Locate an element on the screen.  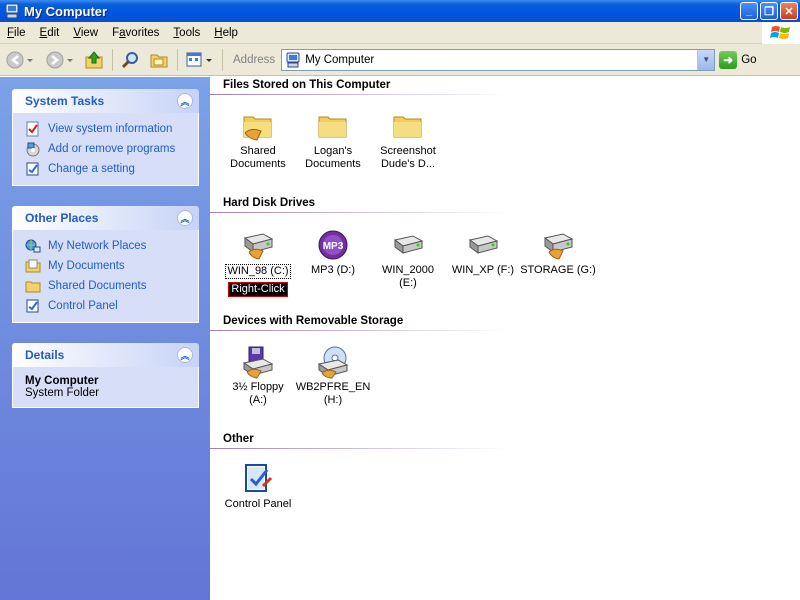
item-label-line1: 3½ Floppy is located at coordinates (257, 387).